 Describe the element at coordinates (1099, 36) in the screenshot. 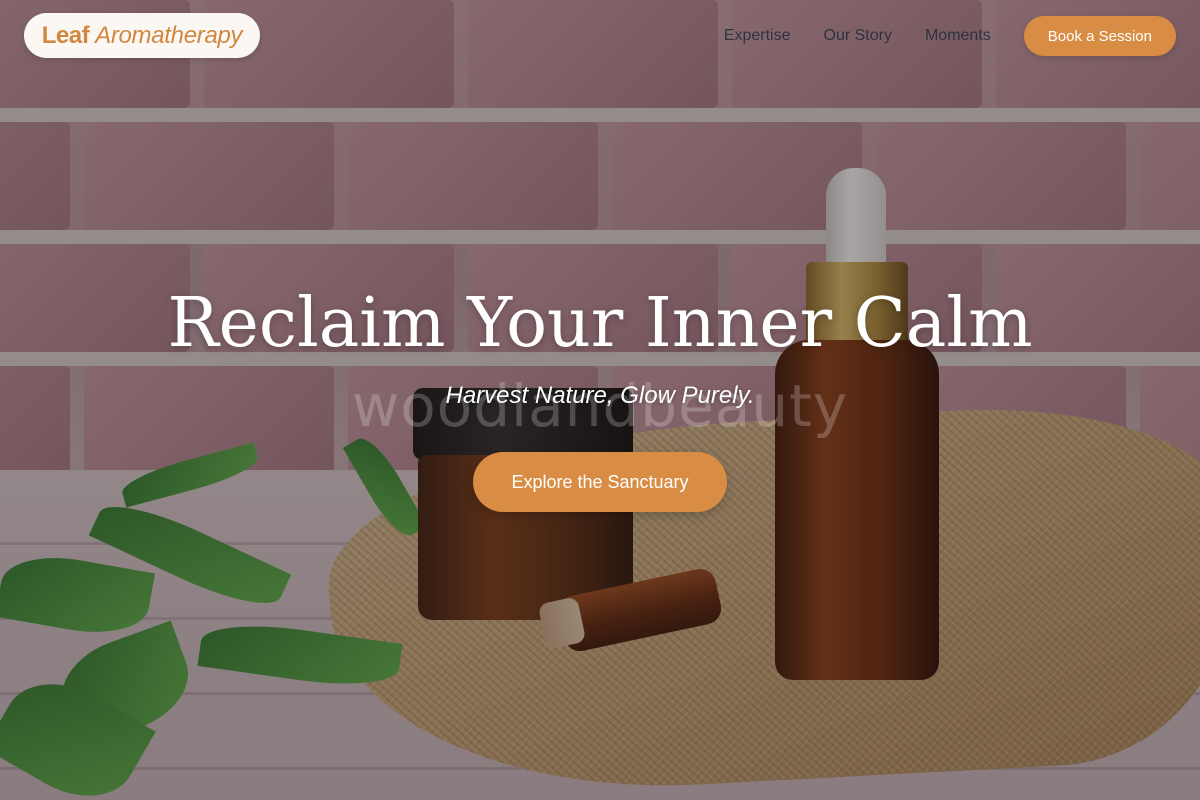

I see `book-session-button: Book a Session` at that location.